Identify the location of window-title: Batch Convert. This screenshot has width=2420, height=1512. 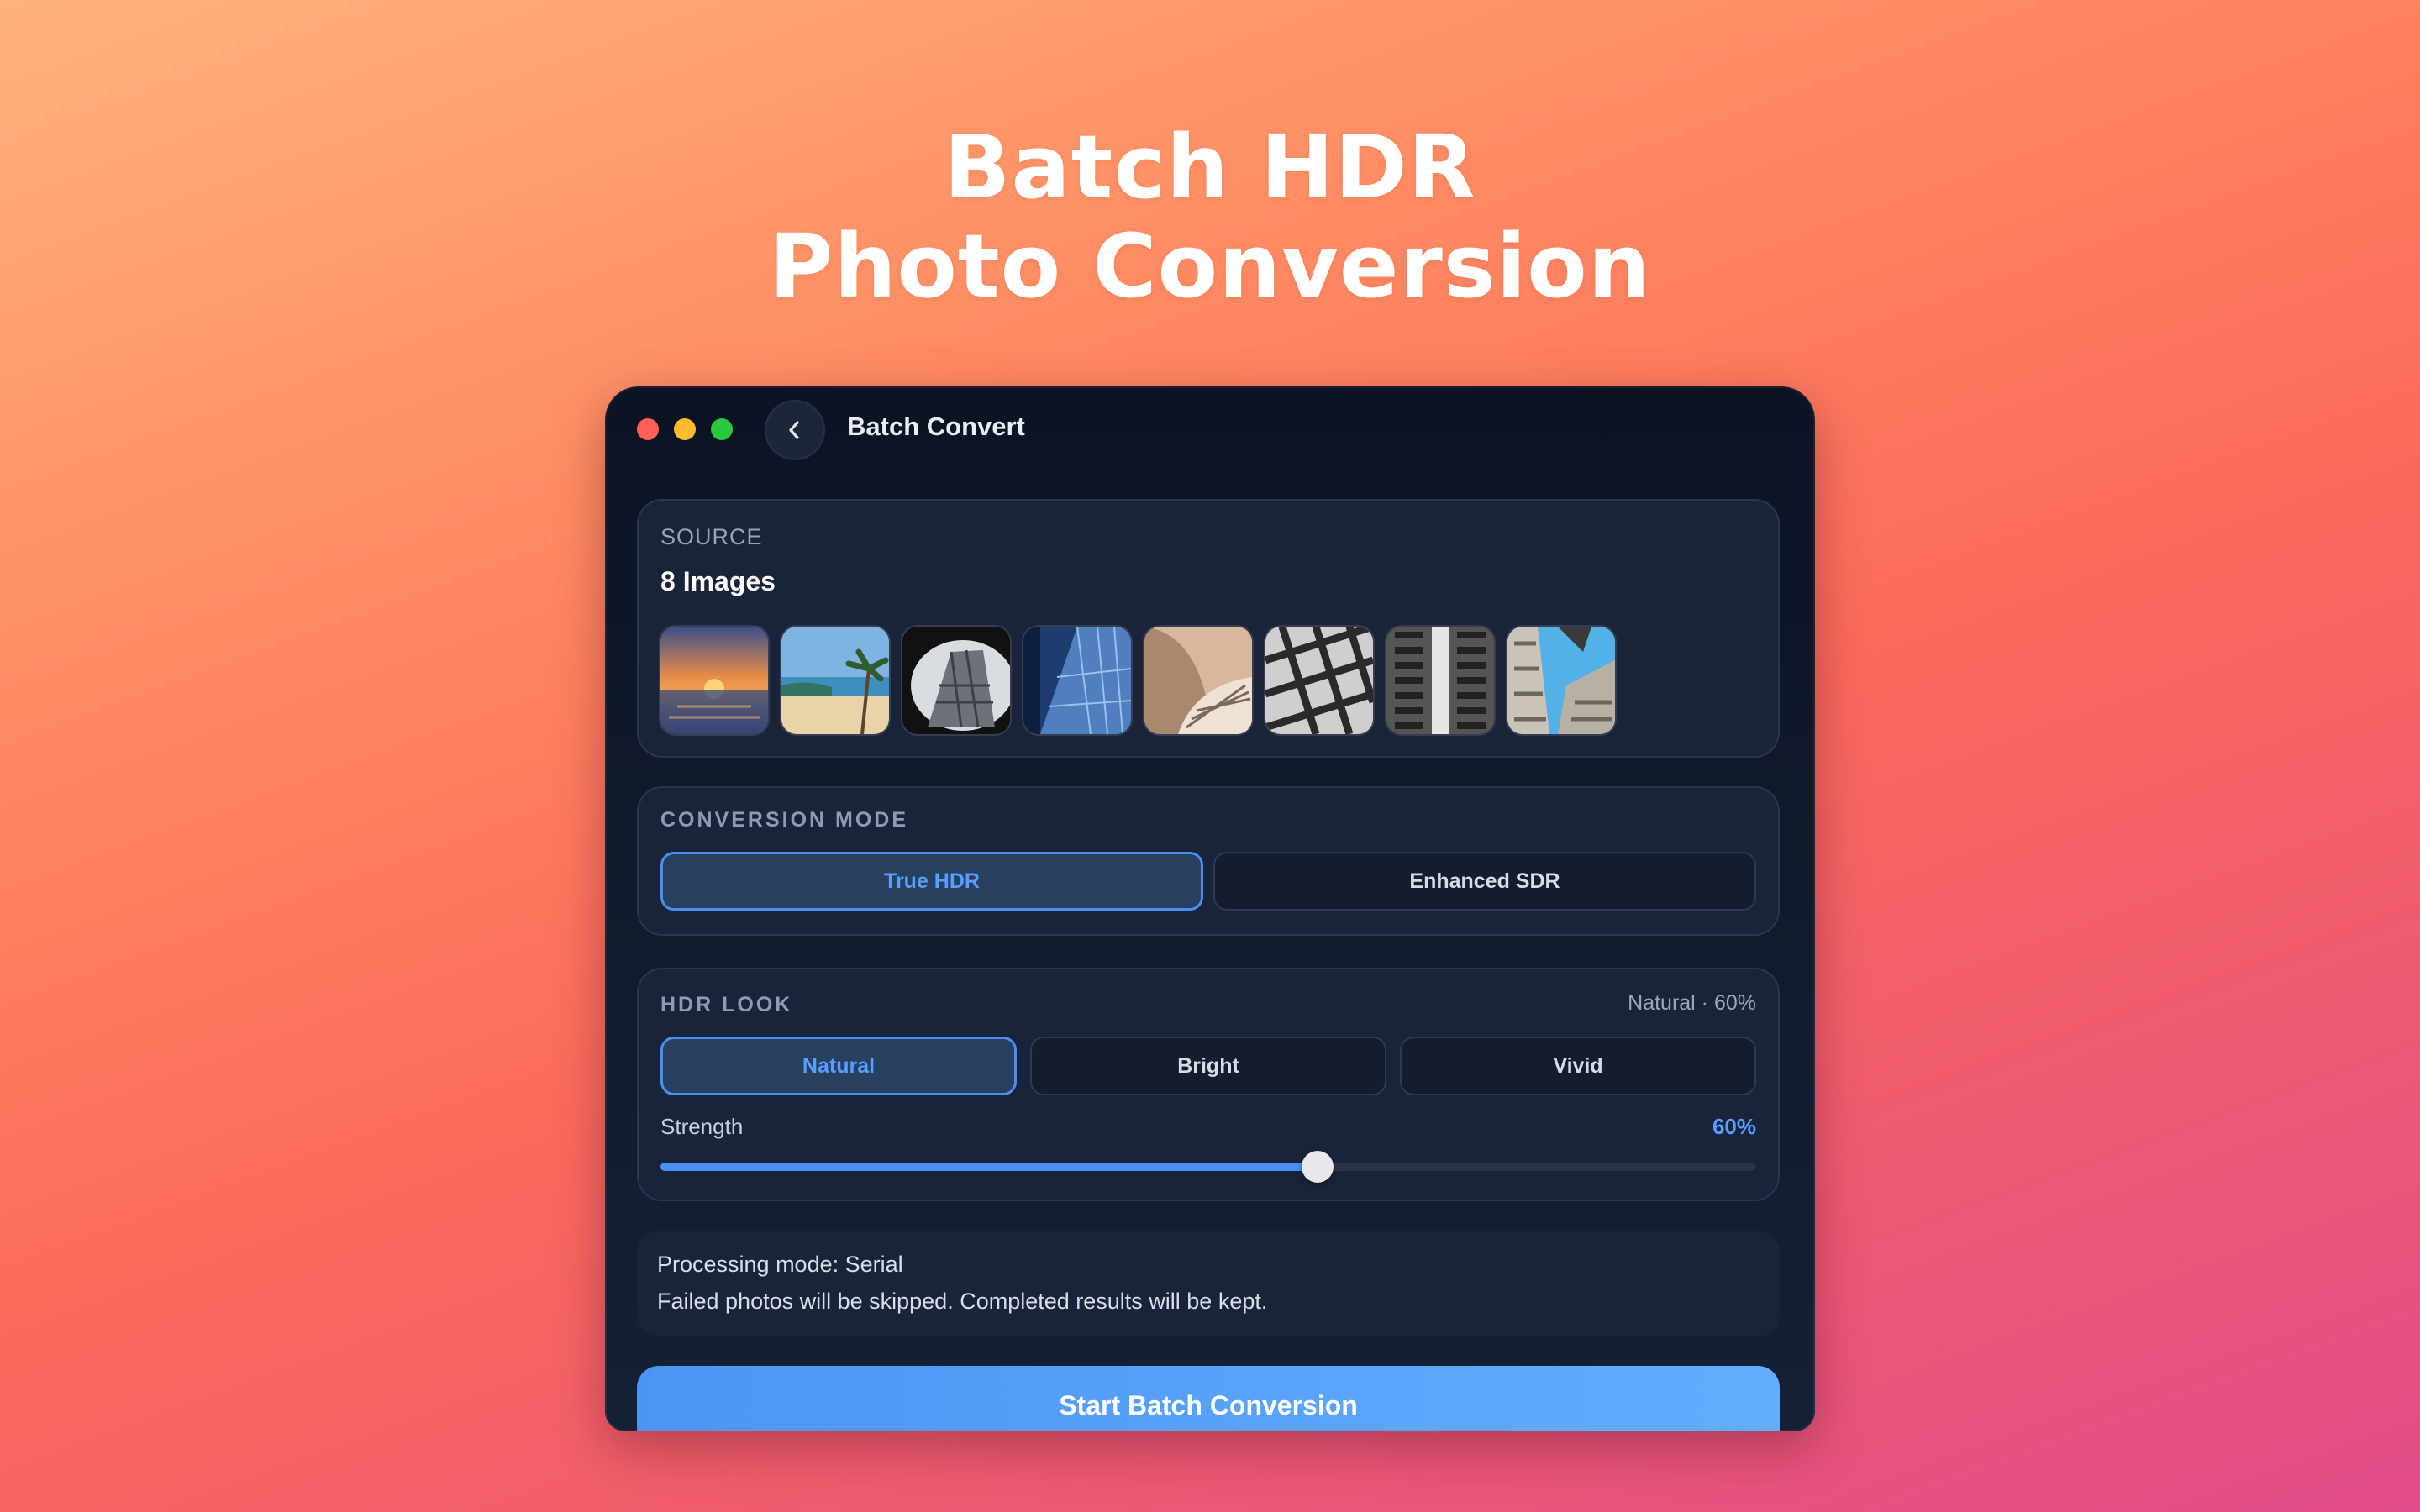
(936, 426).